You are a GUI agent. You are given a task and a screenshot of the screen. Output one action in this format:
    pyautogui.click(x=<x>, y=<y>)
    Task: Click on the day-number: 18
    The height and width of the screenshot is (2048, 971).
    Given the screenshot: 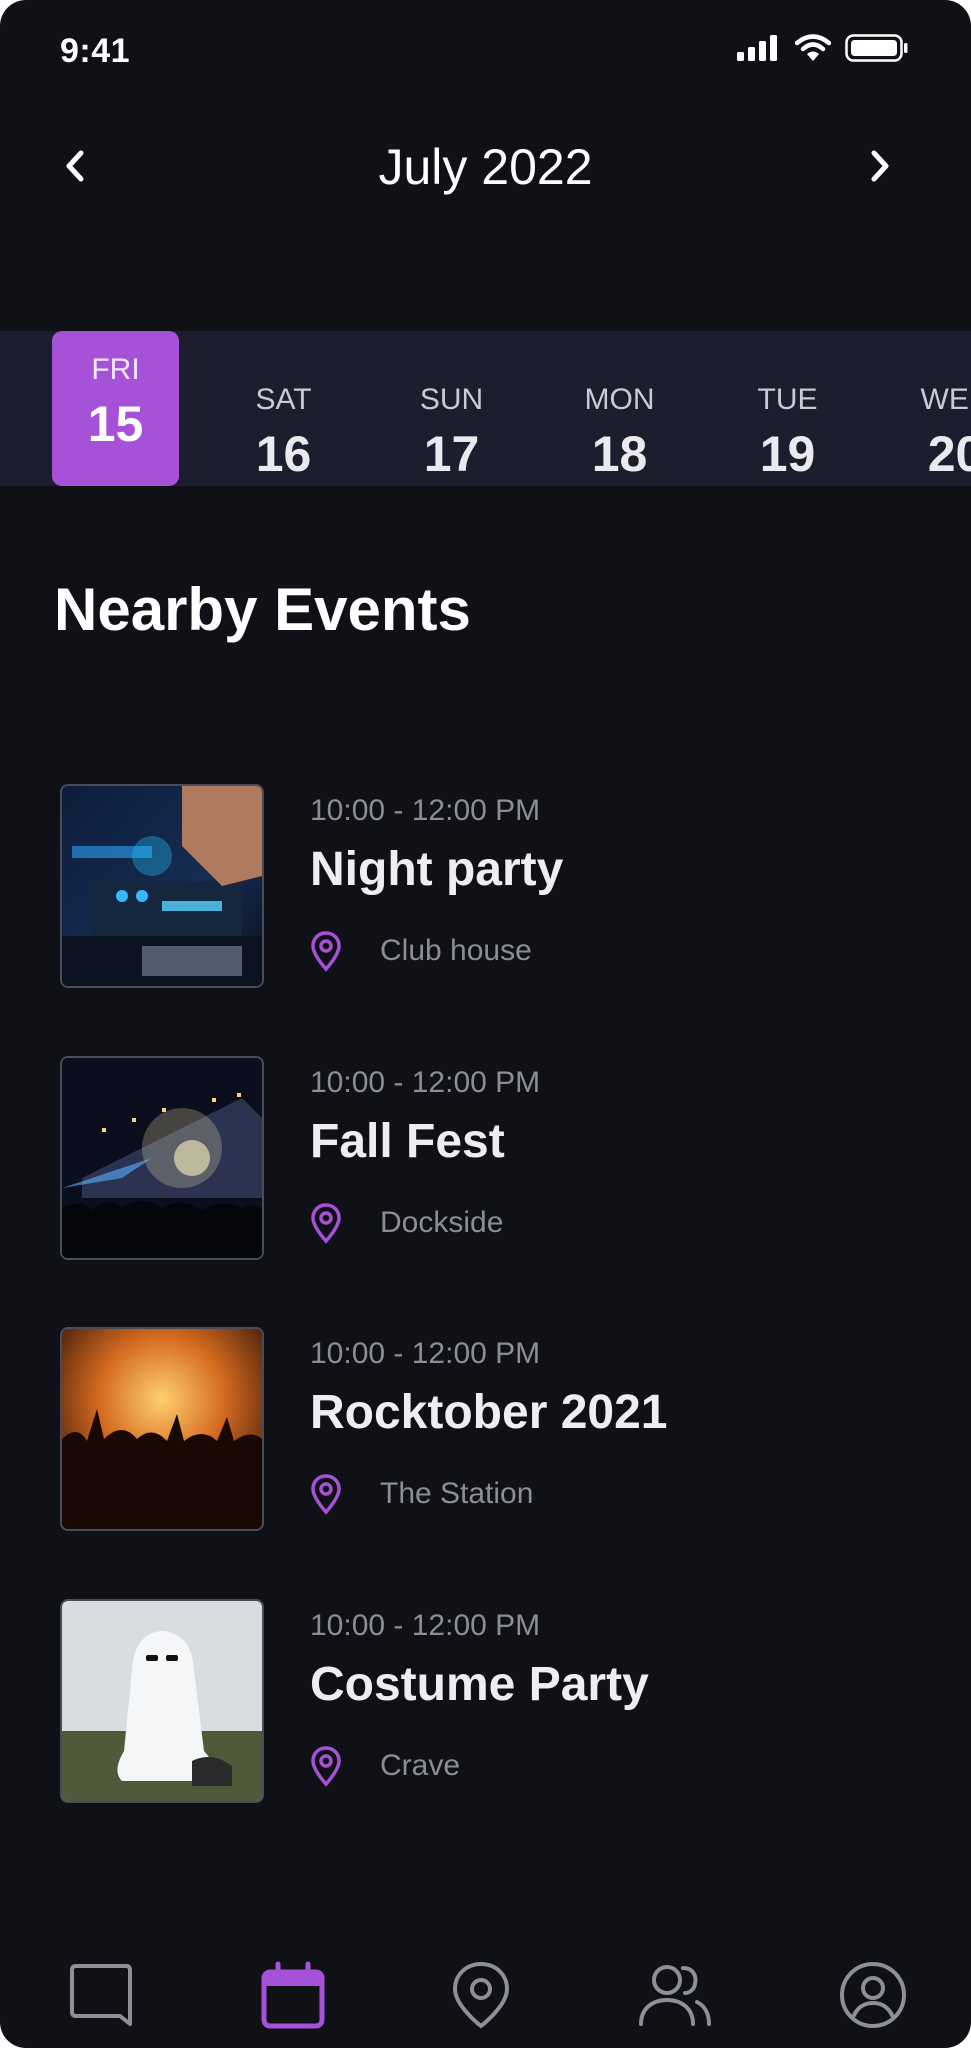 What is the action you would take?
    pyautogui.click(x=619, y=454)
    